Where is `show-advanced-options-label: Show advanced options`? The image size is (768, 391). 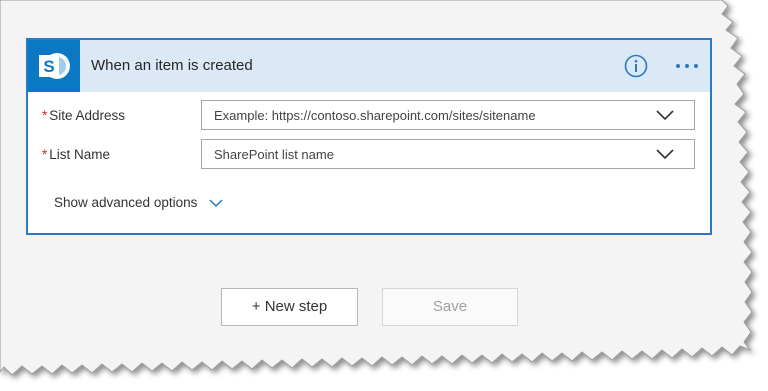
show-advanced-options-label: Show advanced options is located at coordinates (126, 202).